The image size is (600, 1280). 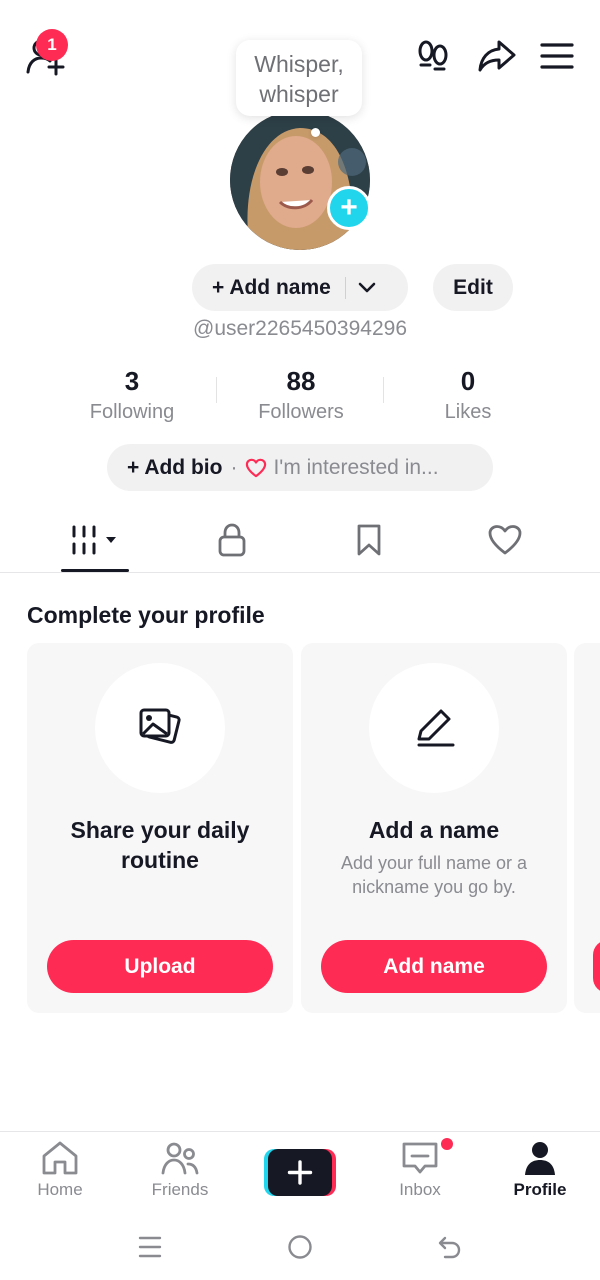 I want to click on notification-badge: 1, so click(x=52, y=45).